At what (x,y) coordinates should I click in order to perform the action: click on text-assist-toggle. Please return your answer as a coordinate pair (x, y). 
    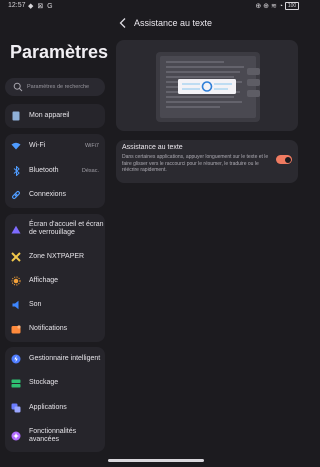
    Looking at the image, I should click on (284, 159).